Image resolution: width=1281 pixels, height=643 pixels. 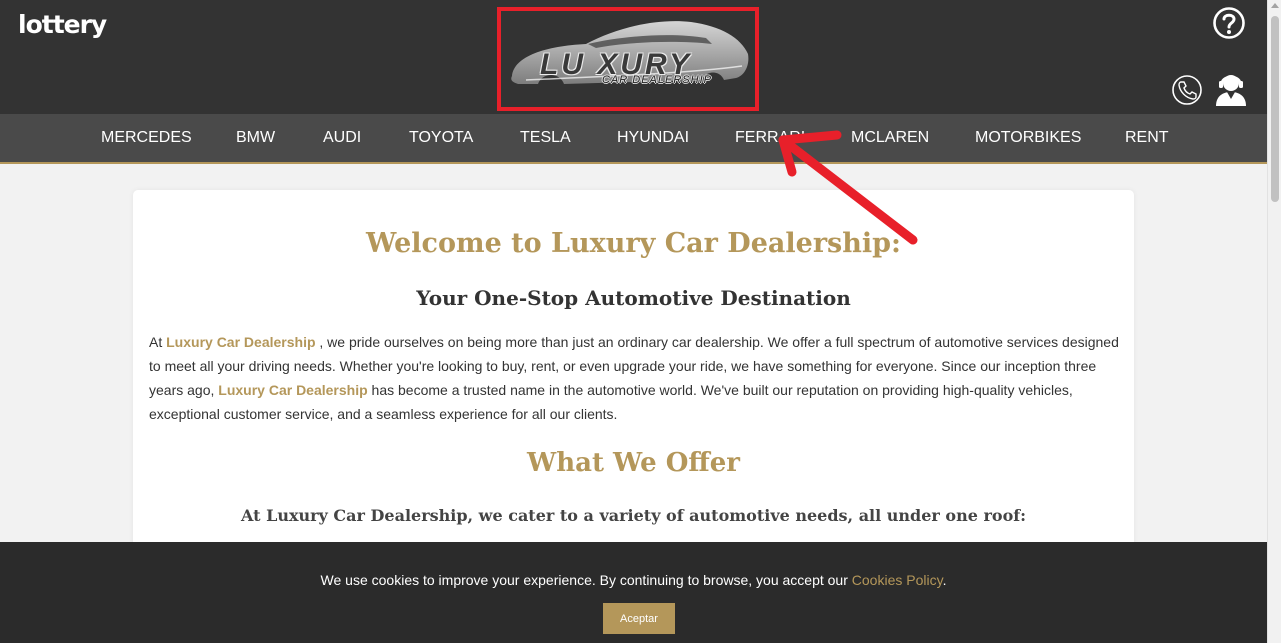 What do you see at coordinates (770, 138) in the screenshot?
I see `nav-item-ferrari: FERRARI` at bounding box center [770, 138].